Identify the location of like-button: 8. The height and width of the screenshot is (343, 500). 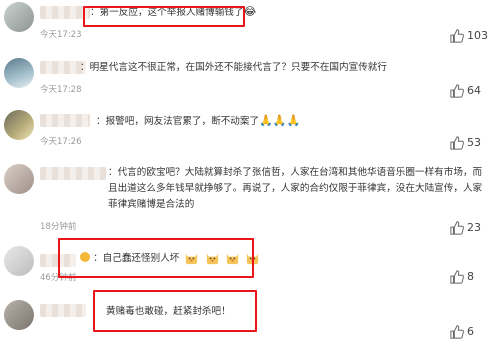
(470, 277).